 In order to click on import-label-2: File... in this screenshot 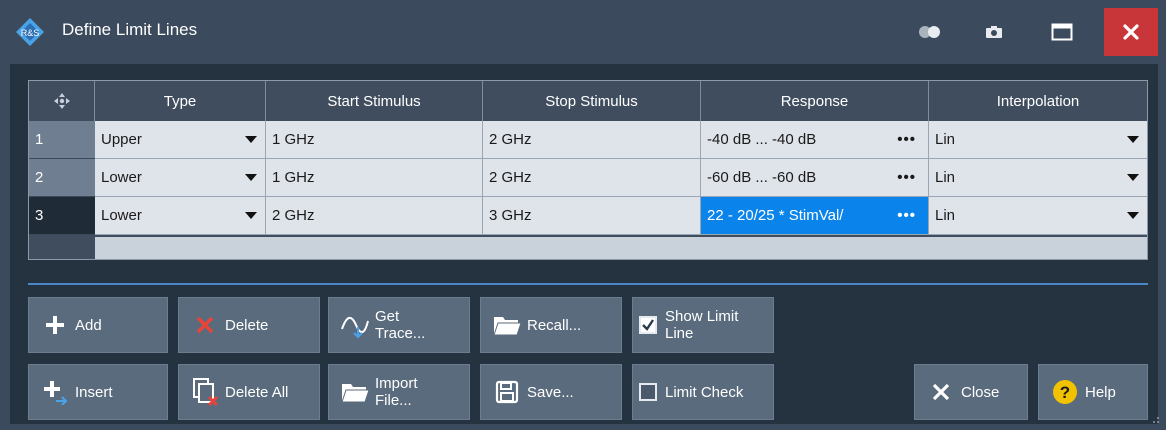, I will do `click(393, 400)`.